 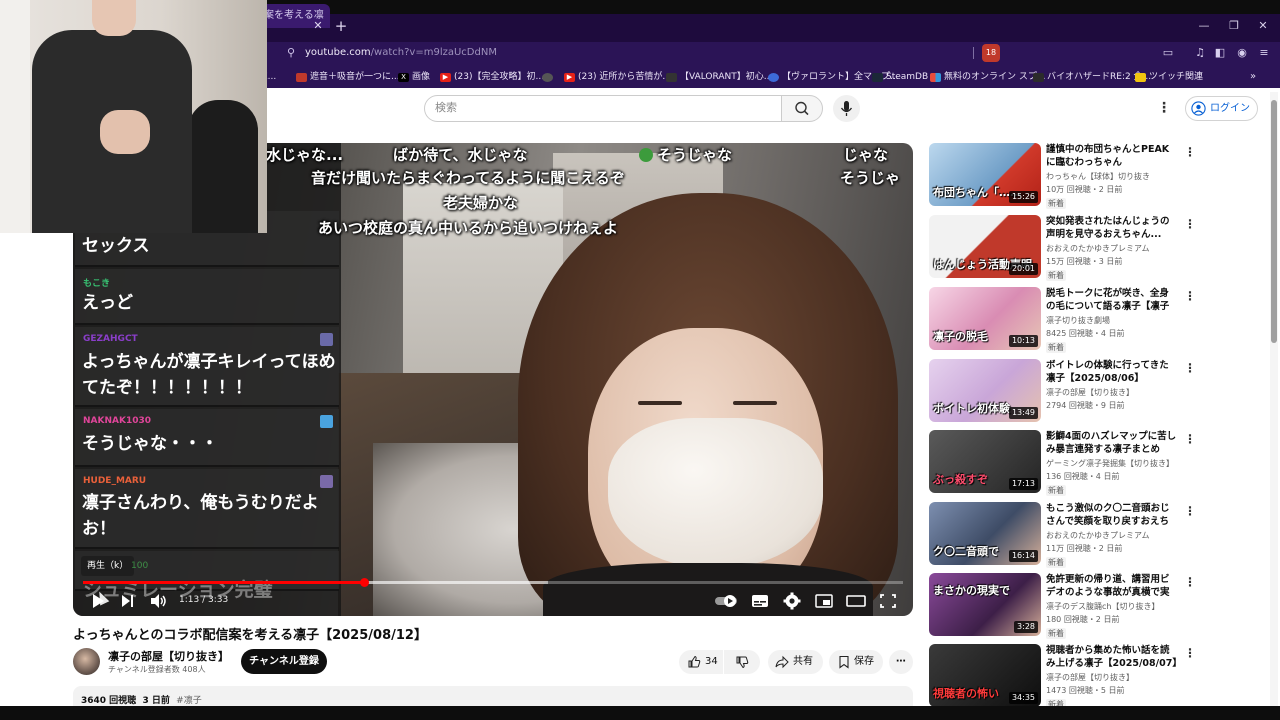 I want to click on video-caption-text: シュミレーション完璧, so click(x=178, y=590).